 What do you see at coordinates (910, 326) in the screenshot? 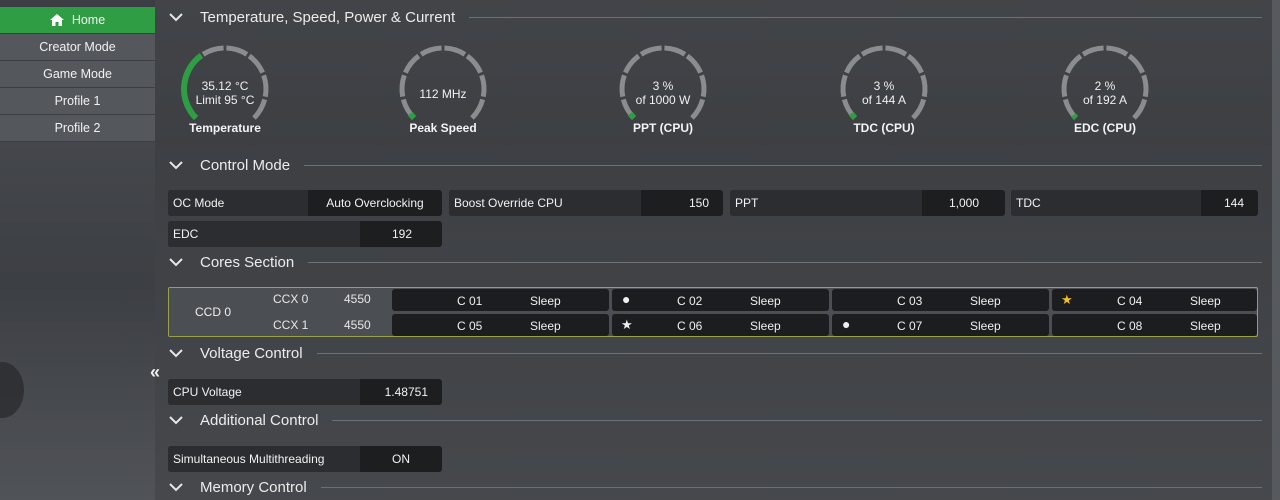
I see `core-name: C 07` at bounding box center [910, 326].